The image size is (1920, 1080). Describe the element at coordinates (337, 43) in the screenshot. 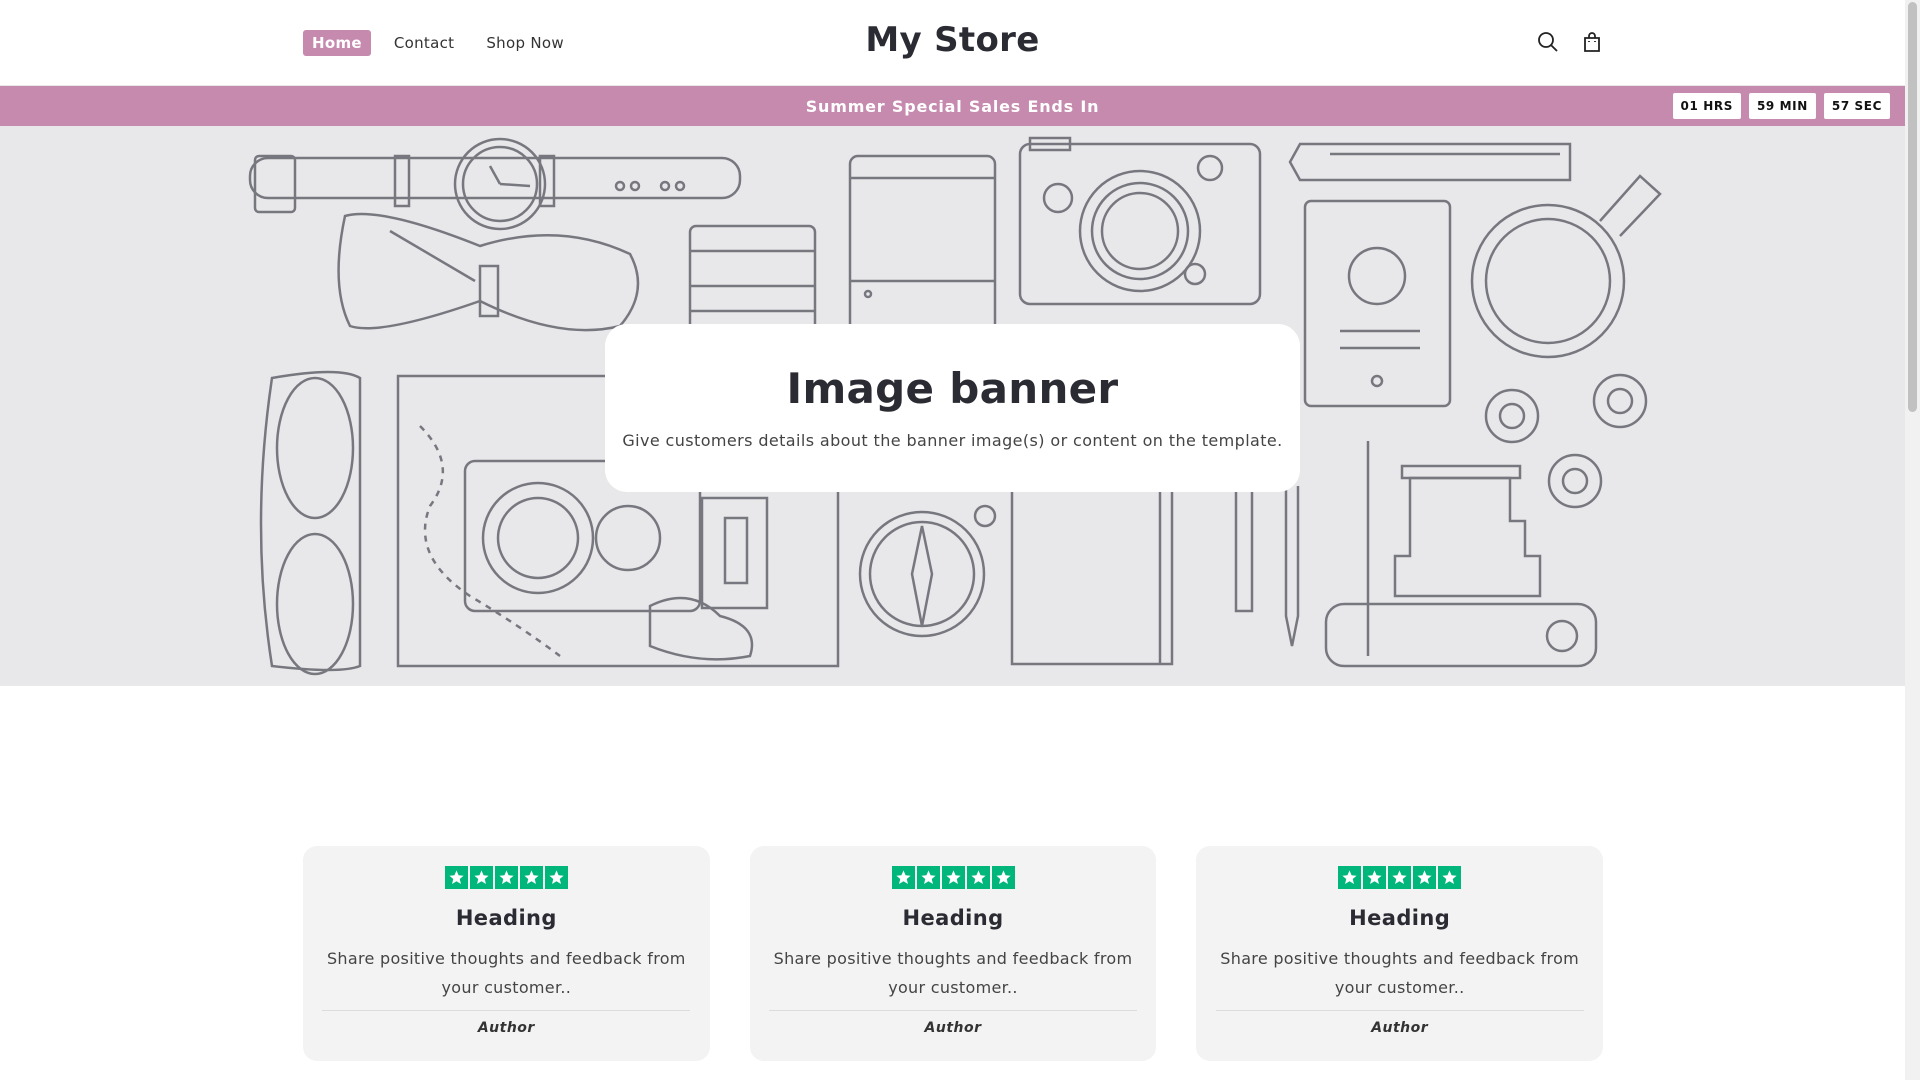

I see `nav-home-link: Home` at that location.